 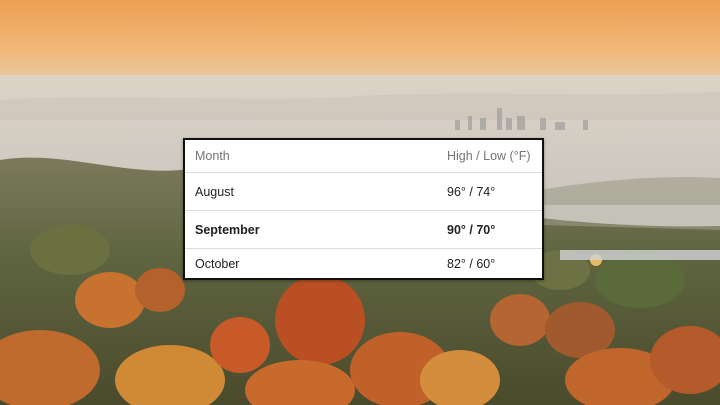 What do you see at coordinates (471, 191) in the screenshot?
I see `temperature-cell: 96° / 74°` at bounding box center [471, 191].